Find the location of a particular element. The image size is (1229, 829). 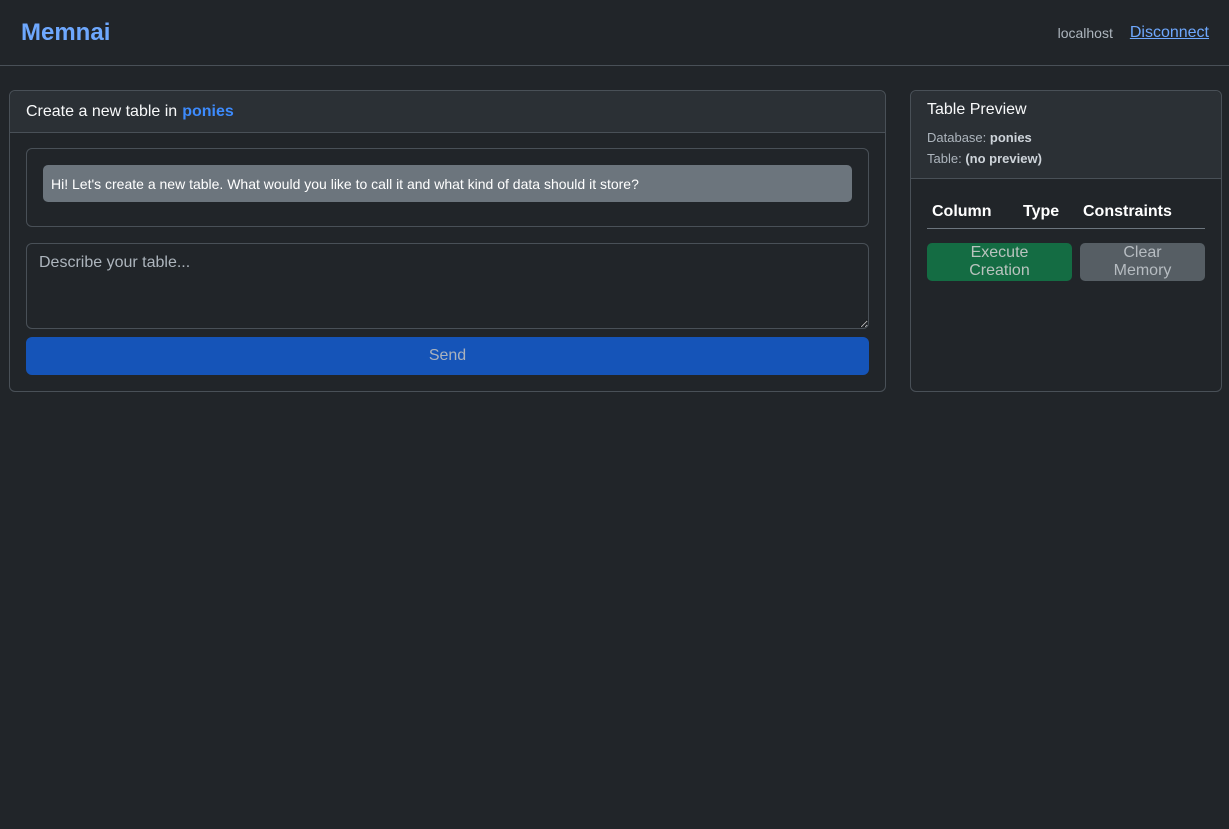

column-header: Column is located at coordinates (972, 213).